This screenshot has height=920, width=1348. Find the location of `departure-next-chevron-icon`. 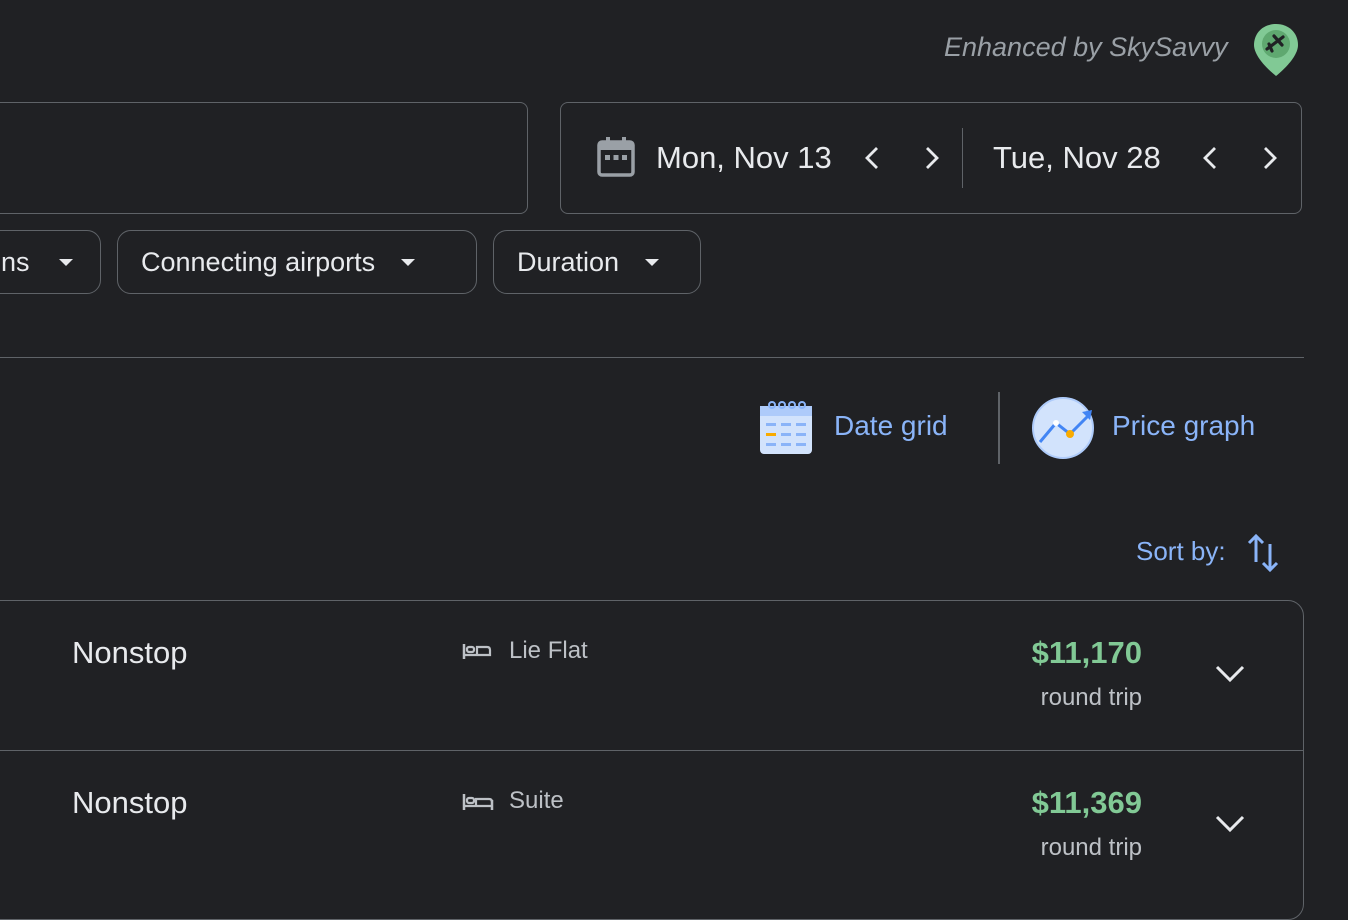

departure-next-chevron-icon is located at coordinates (931, 158).